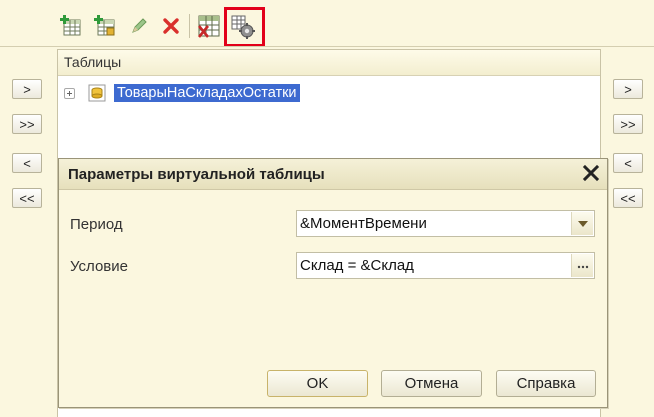 The width and height of the screenshot is (654, 417). Describe the element at coordinates (445, 223) in the screenshot. I see `period-field: &МоментВремени` at that location.